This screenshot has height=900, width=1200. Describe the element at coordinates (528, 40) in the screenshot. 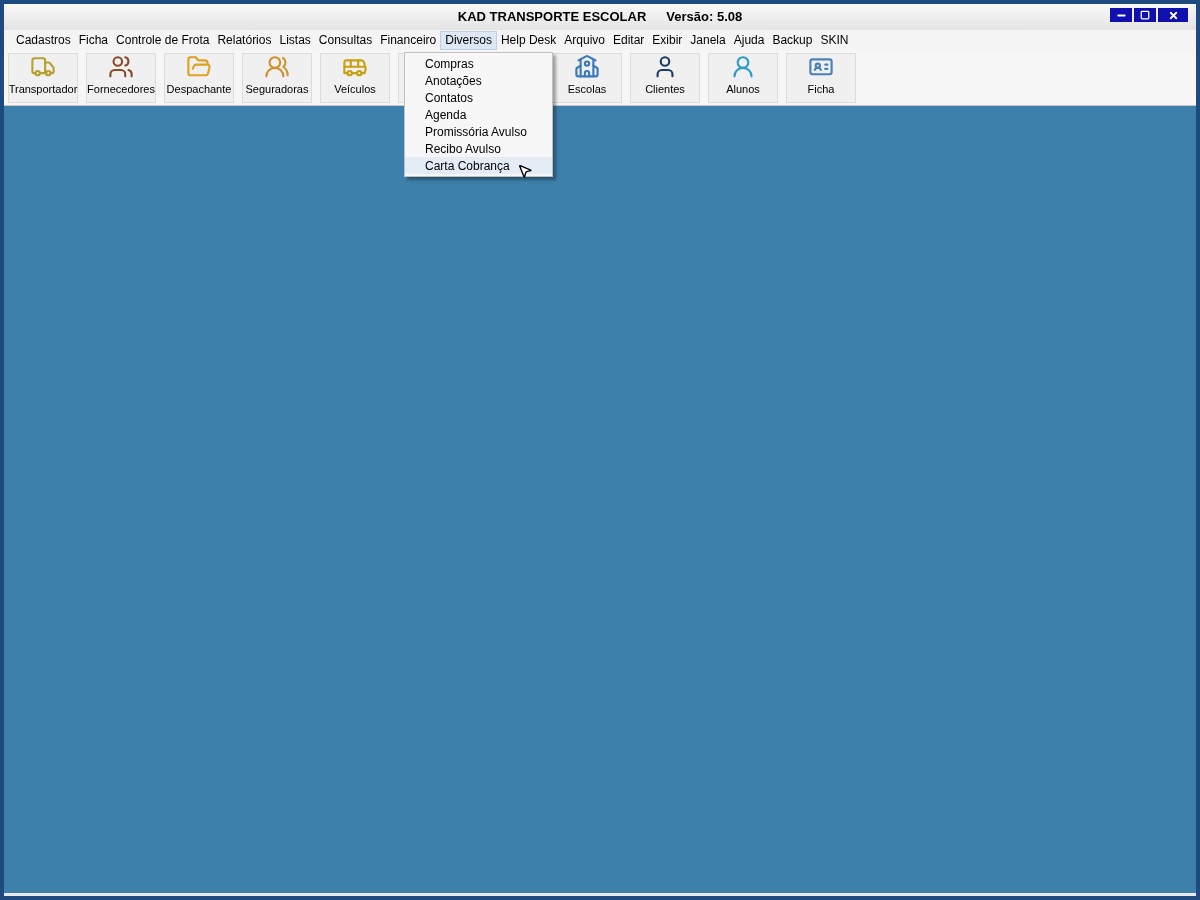

I see `menu-item: Help Desk` at that location.